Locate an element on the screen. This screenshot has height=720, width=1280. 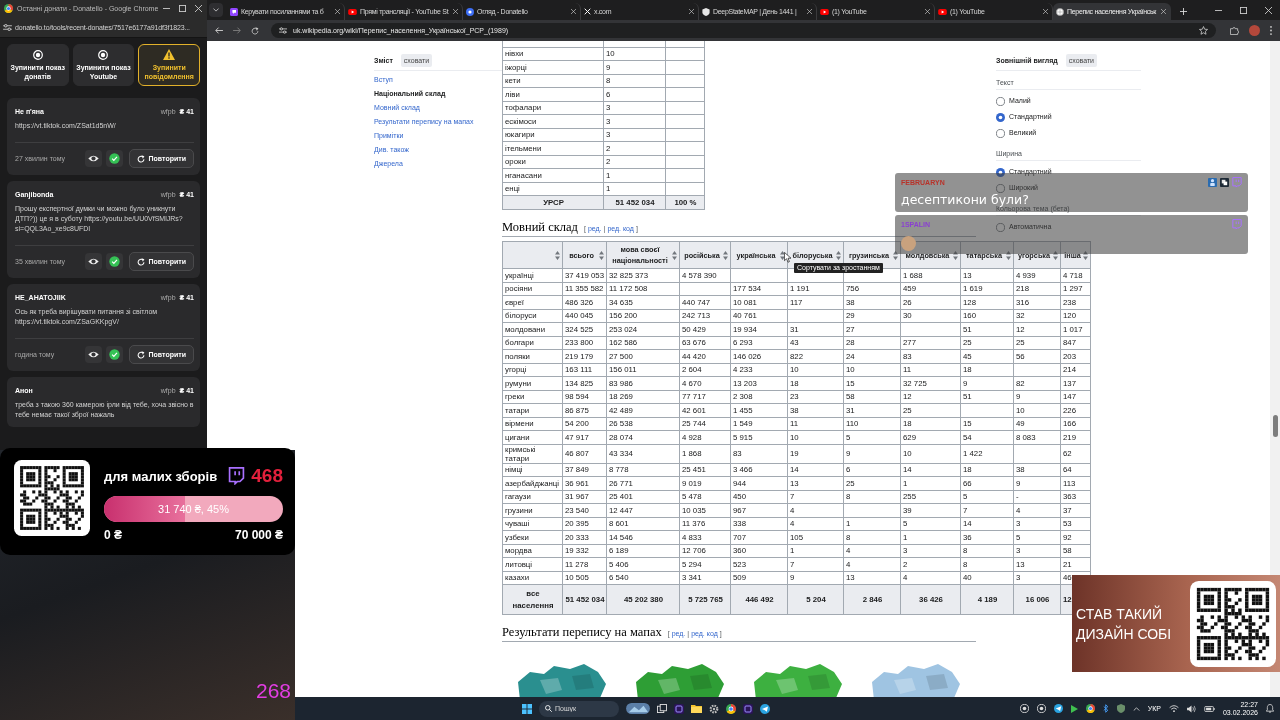
goal-title: для малих зборів is located at coordinates (161, 476).